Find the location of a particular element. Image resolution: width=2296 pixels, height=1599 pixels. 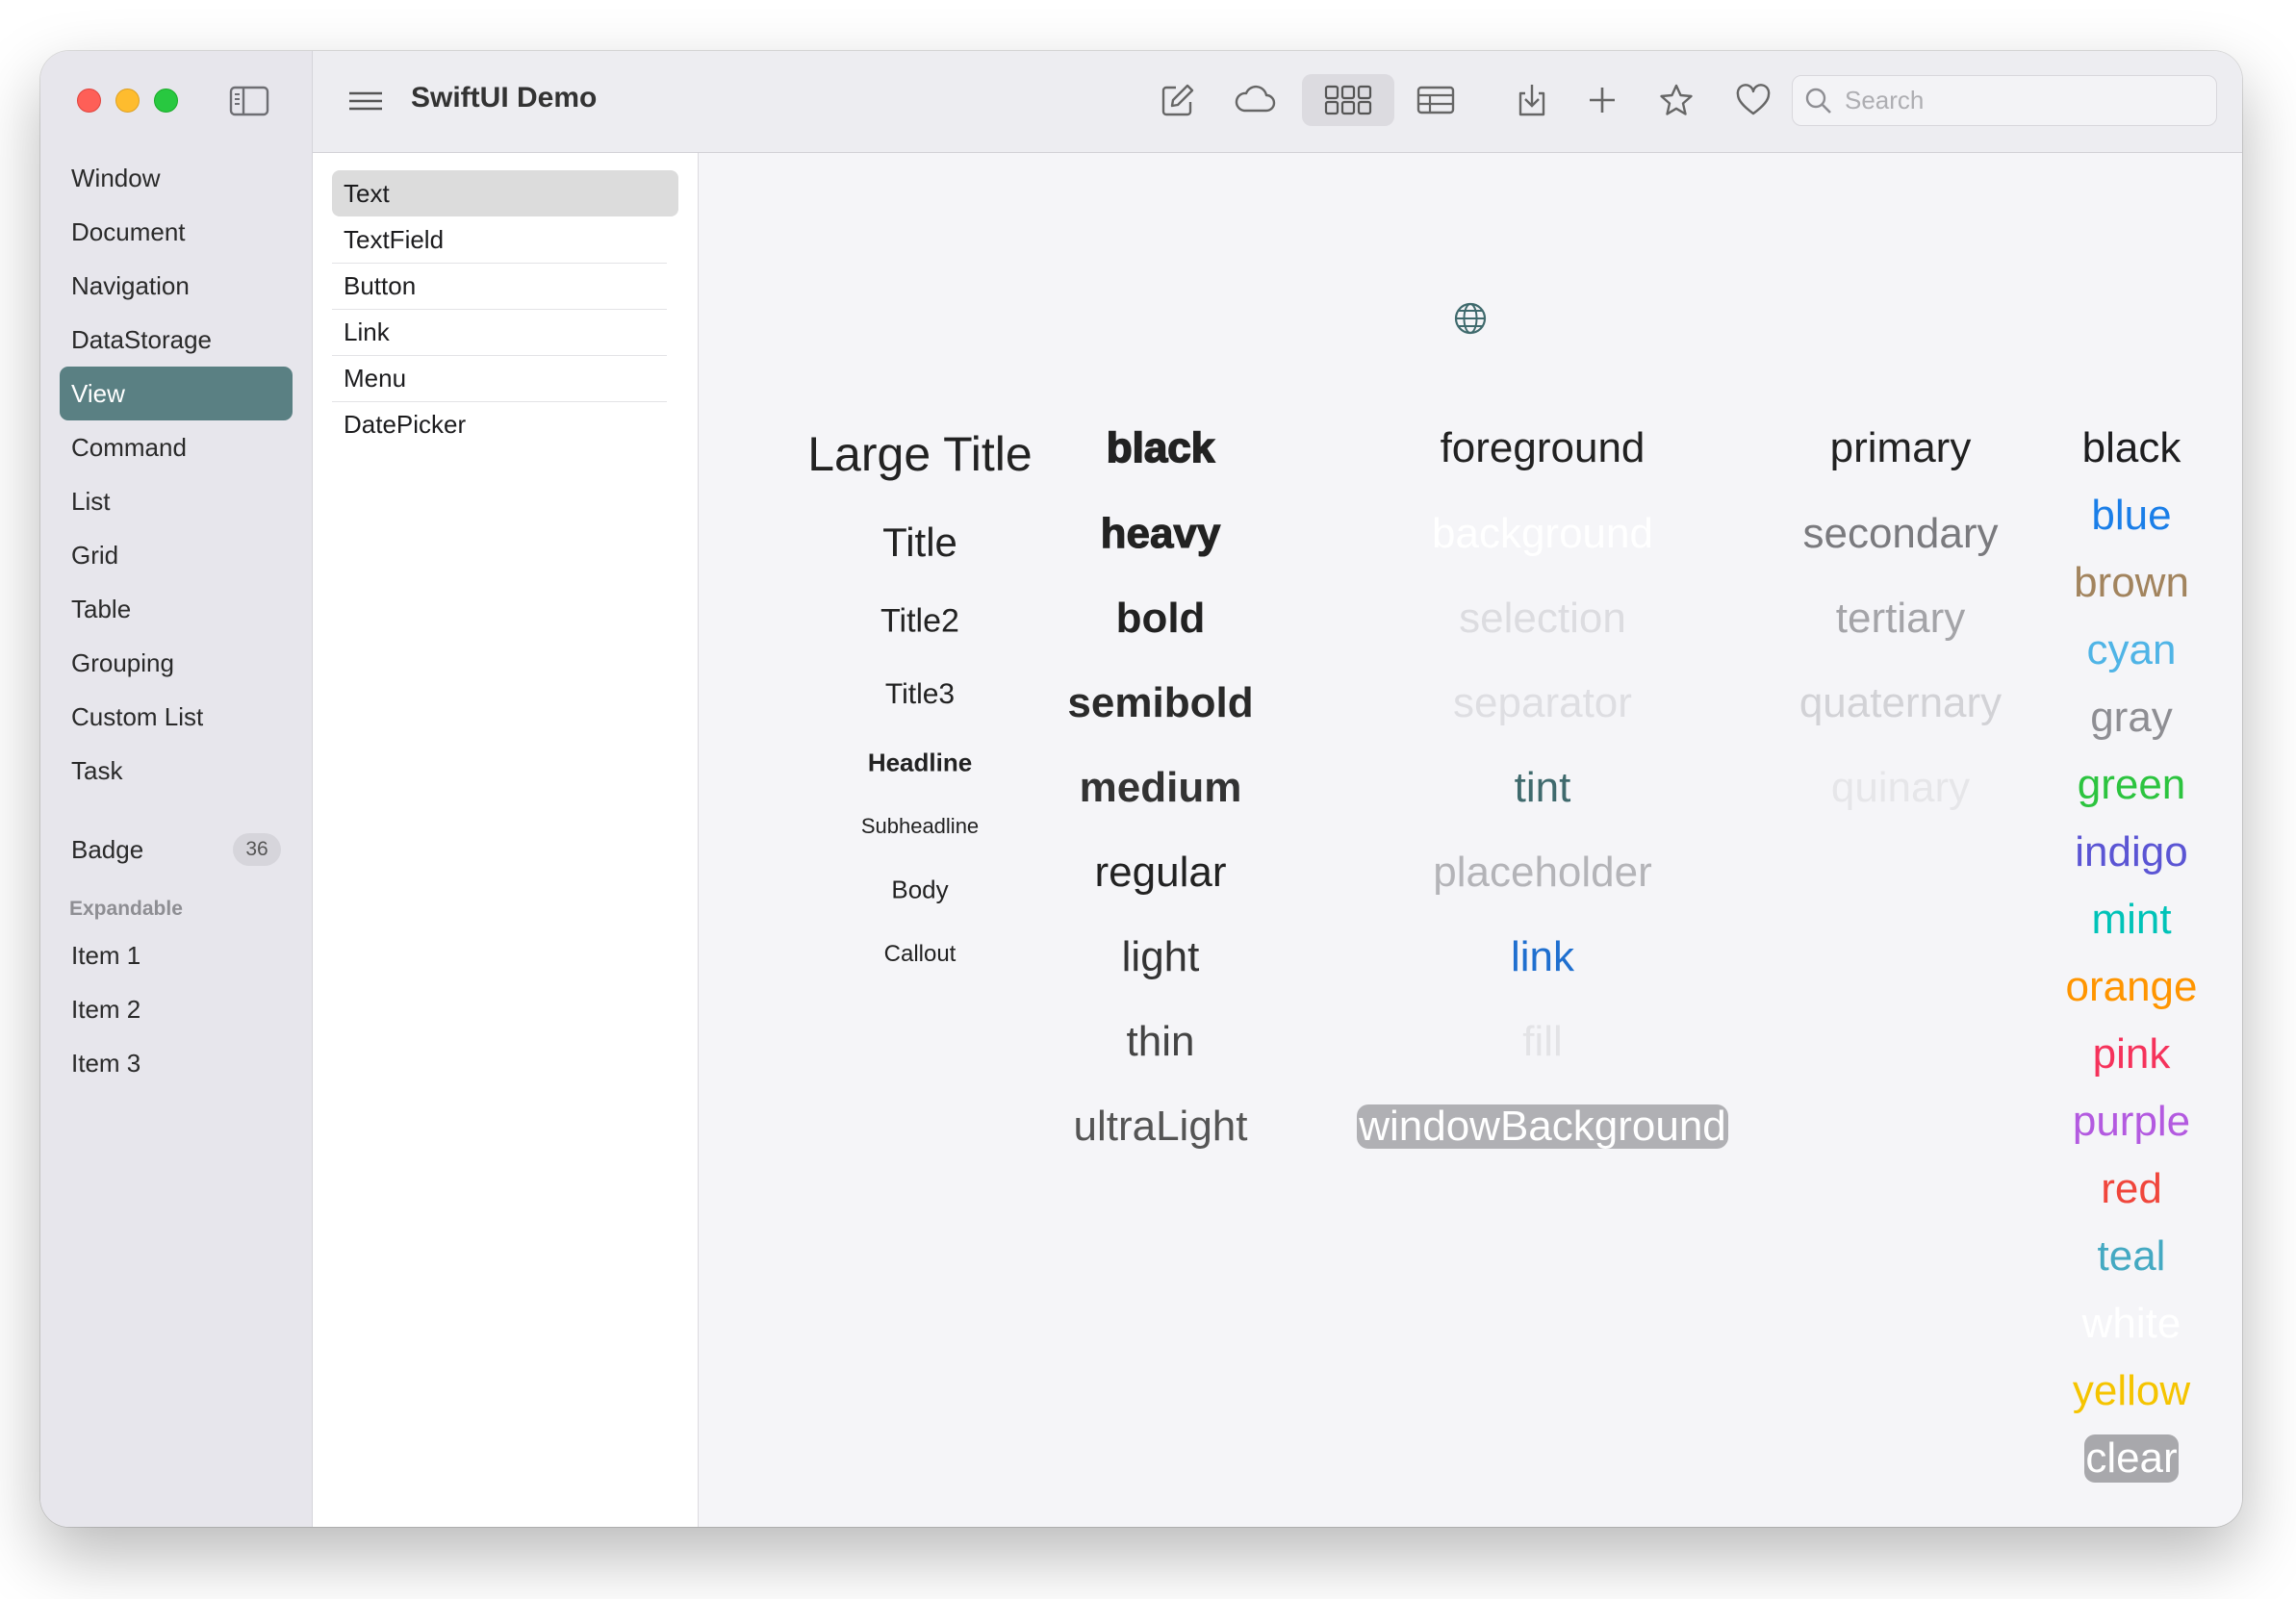

style-window-background-row: windowBackground is located at coordinates (1542, 1127).